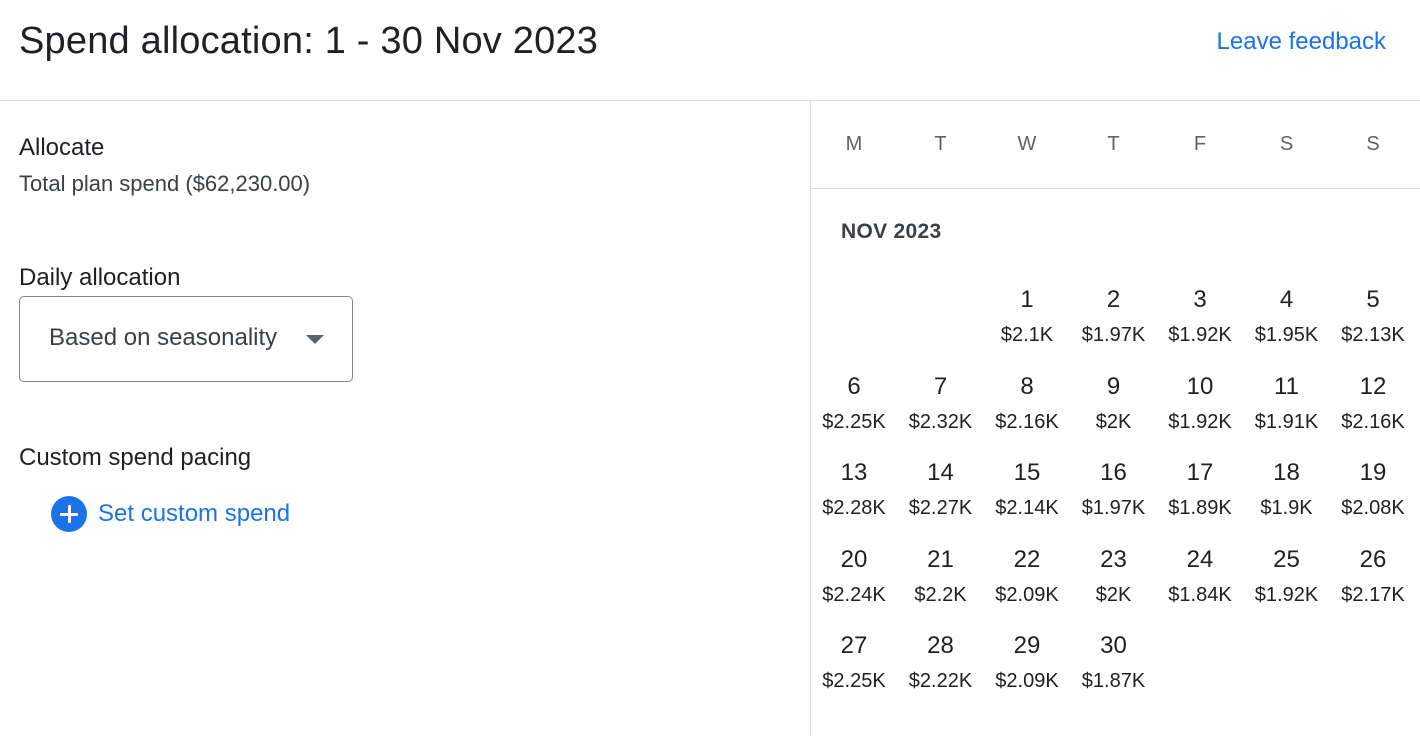 This screenshot has width=1420, height=736. What do you see at coordinates (194, 513) in the screenshot?
I see `set-custom-spend-label: Set custom spend` at bounding box center [194, 513].